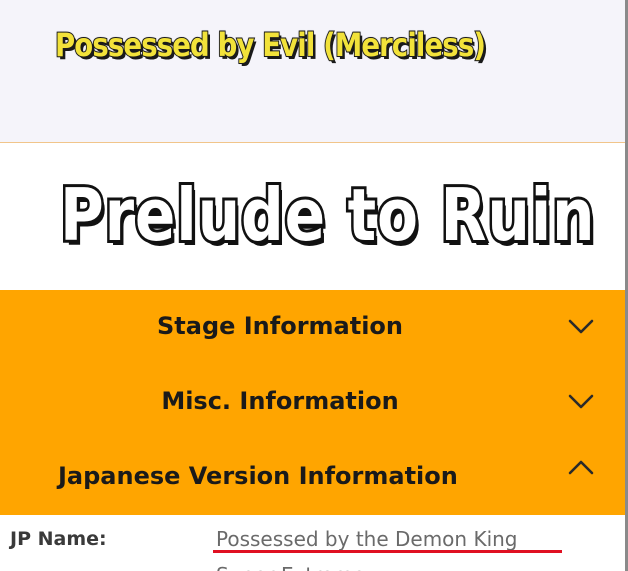 This screenshot has height=571, width=628. Describe the element at coordinates (280, 326) in the screenshot. I see `accordion-label: Stage Information` at that location.